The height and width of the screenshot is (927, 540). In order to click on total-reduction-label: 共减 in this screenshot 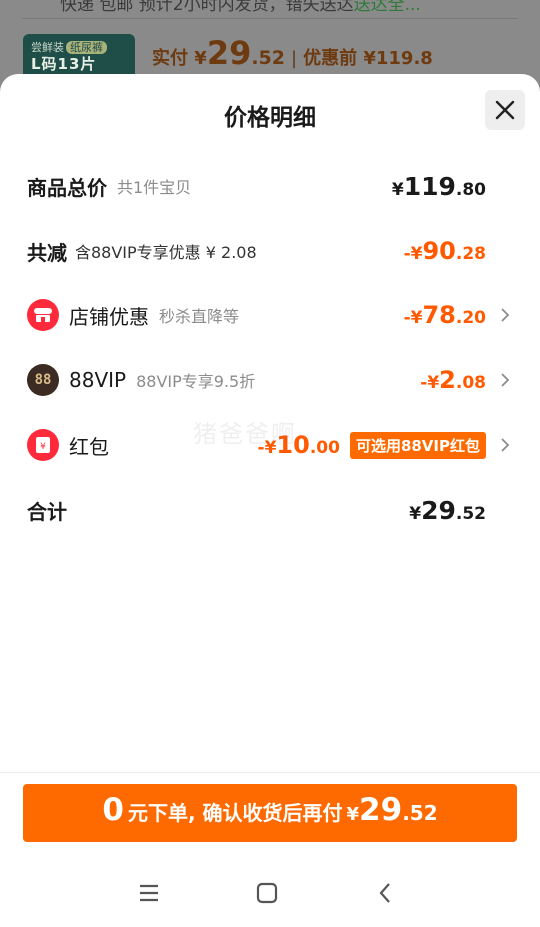, I will do `click(47, 252)`.